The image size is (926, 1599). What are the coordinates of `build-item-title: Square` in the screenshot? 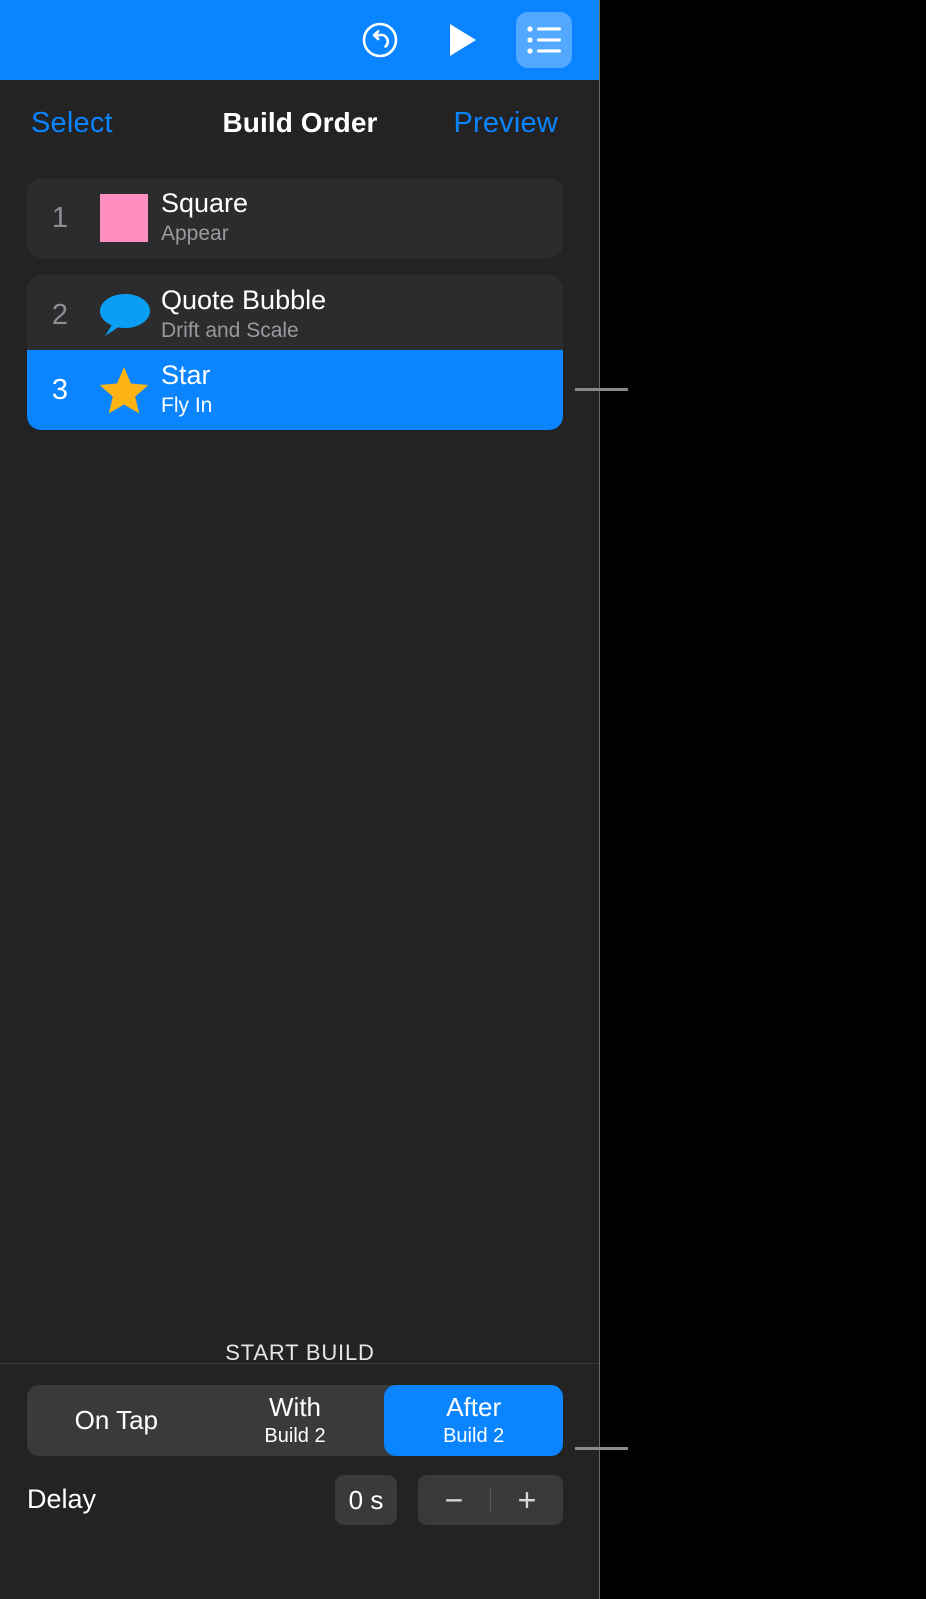 It's located at (205, 202).